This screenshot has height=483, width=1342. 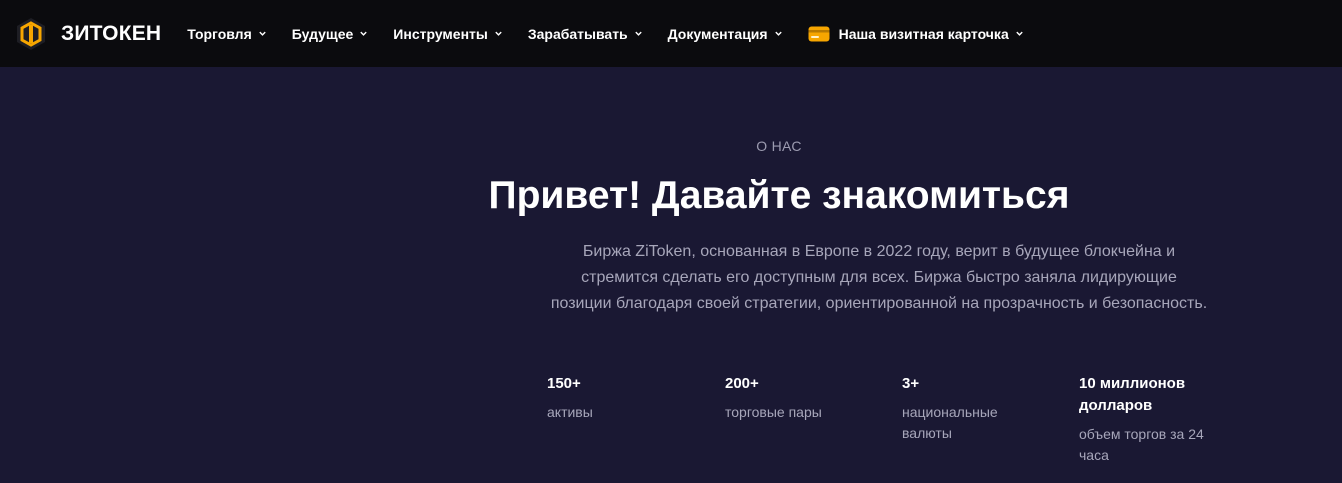 I want to click on stat-fiat-currencies: 3+ национальные валюты, so click(x=967, y=408).